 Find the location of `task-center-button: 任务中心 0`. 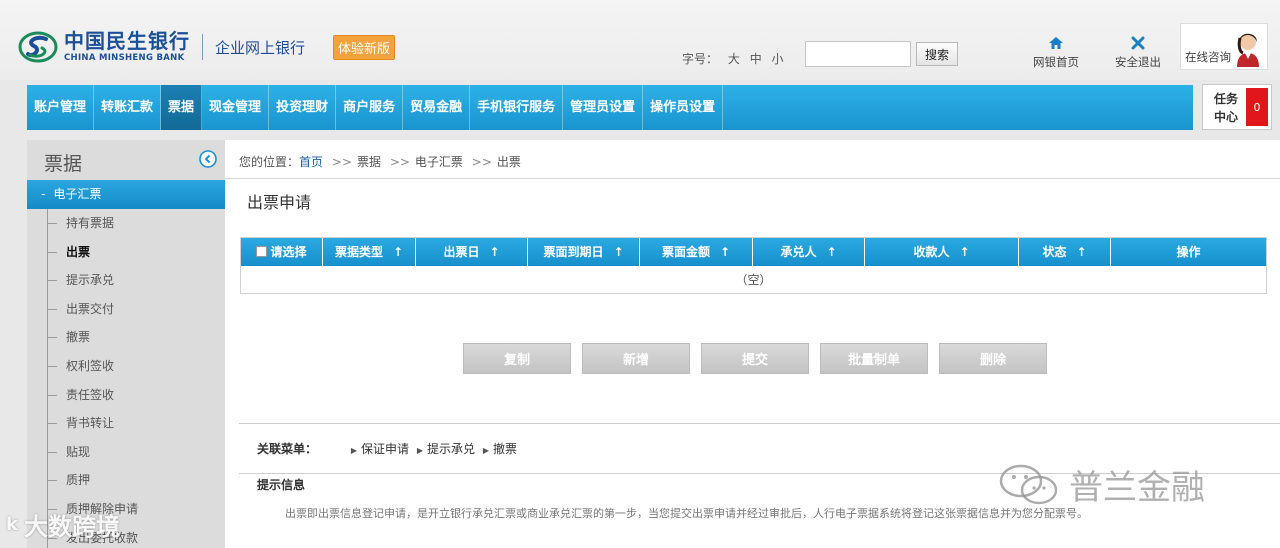

task-center-button: 任务中心 0 is located at coordinates (1237, 107).